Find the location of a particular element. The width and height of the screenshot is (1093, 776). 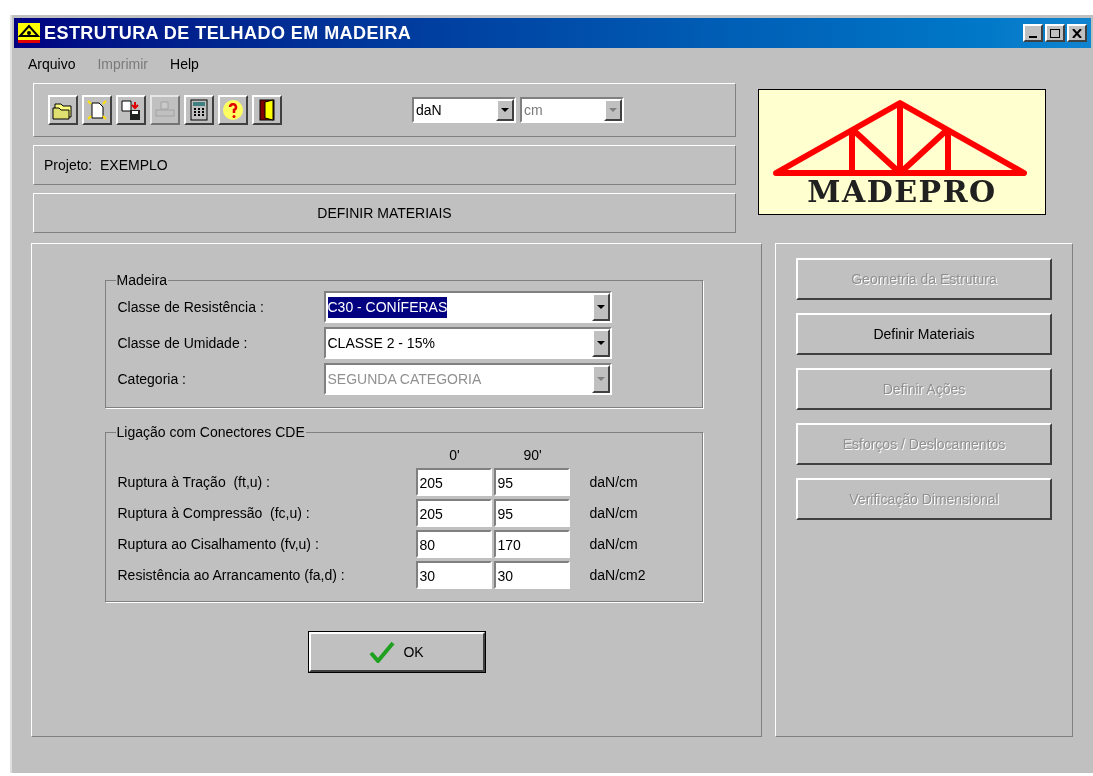

close-icon is located at coordinates (1077, 33).